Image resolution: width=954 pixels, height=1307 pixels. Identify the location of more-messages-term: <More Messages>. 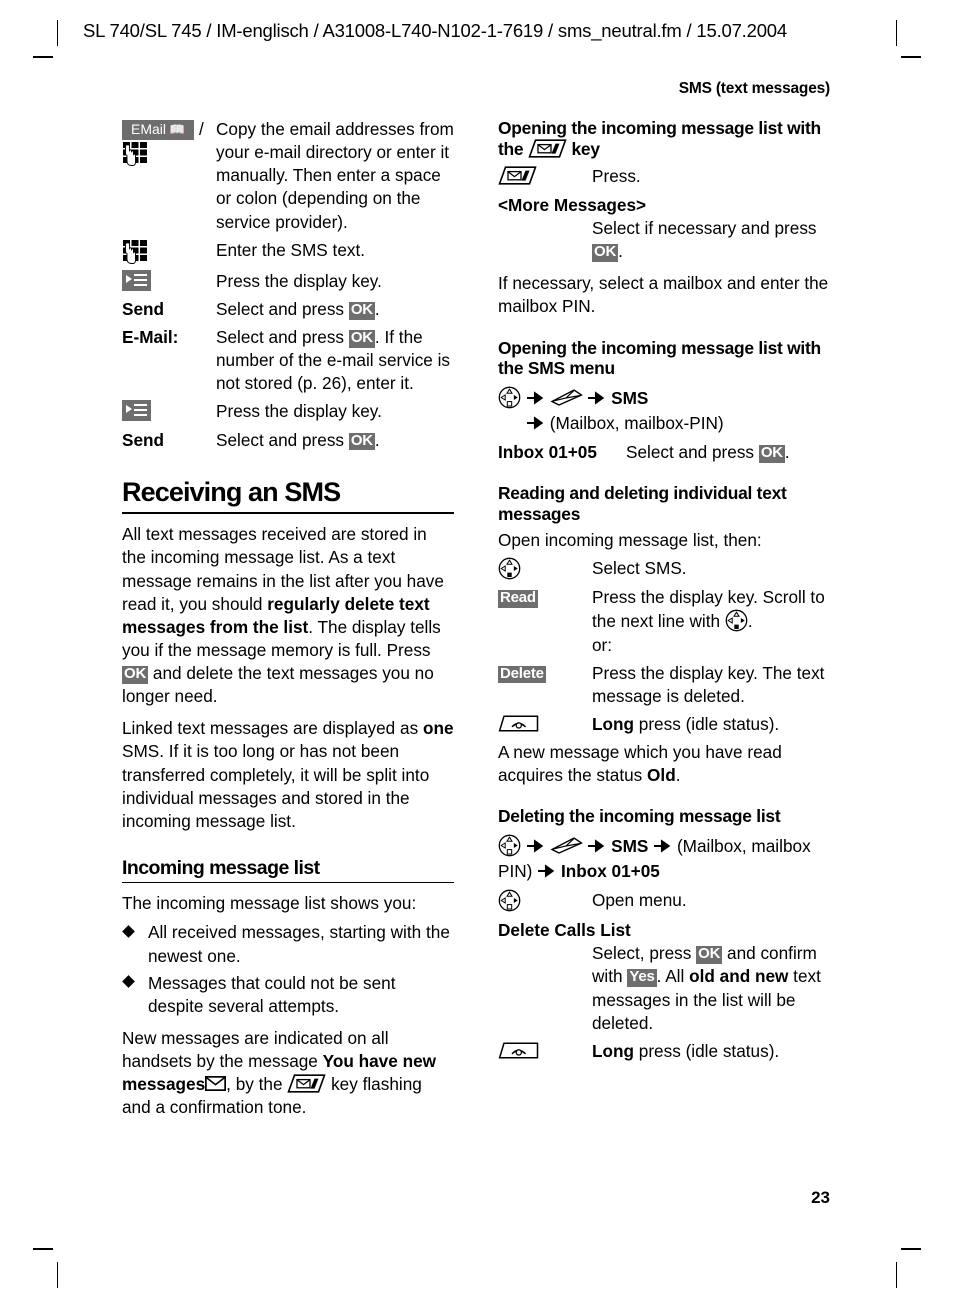
(572, 204).